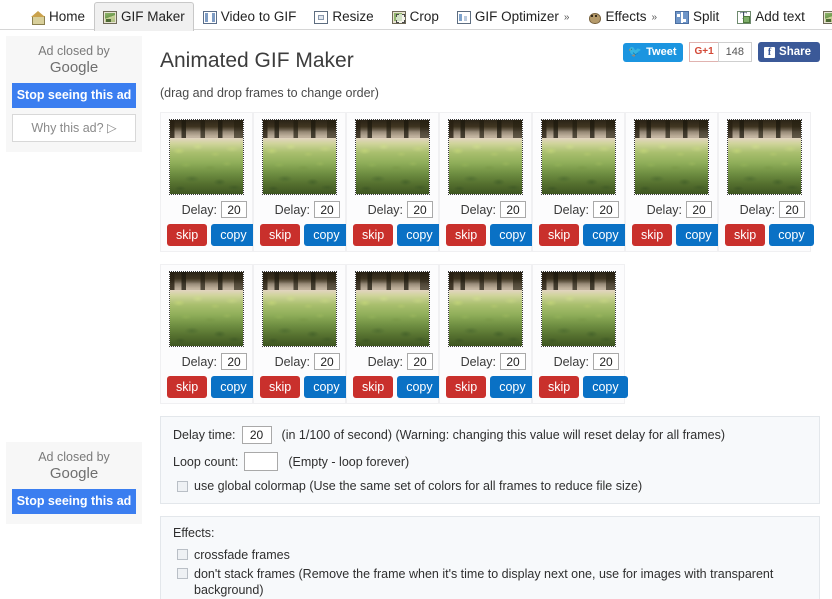  What do you see at coordinates (144, 16) in the screenshot?
I see `nav-item-gif-maker: GIF Maker` at bounding box center [144, 16].